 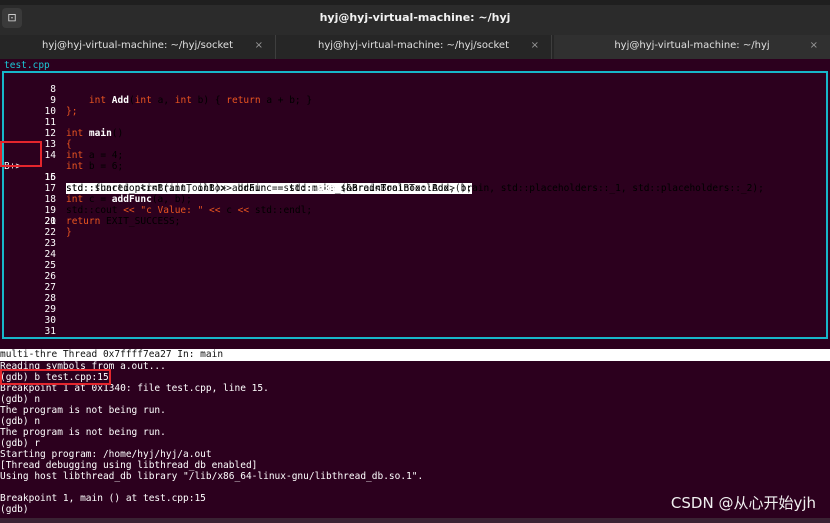 I want to click on tab-socket-1: hyj@hyj-virtual-machine: ~/hyj/socket ×, so click(x=138, y=47).